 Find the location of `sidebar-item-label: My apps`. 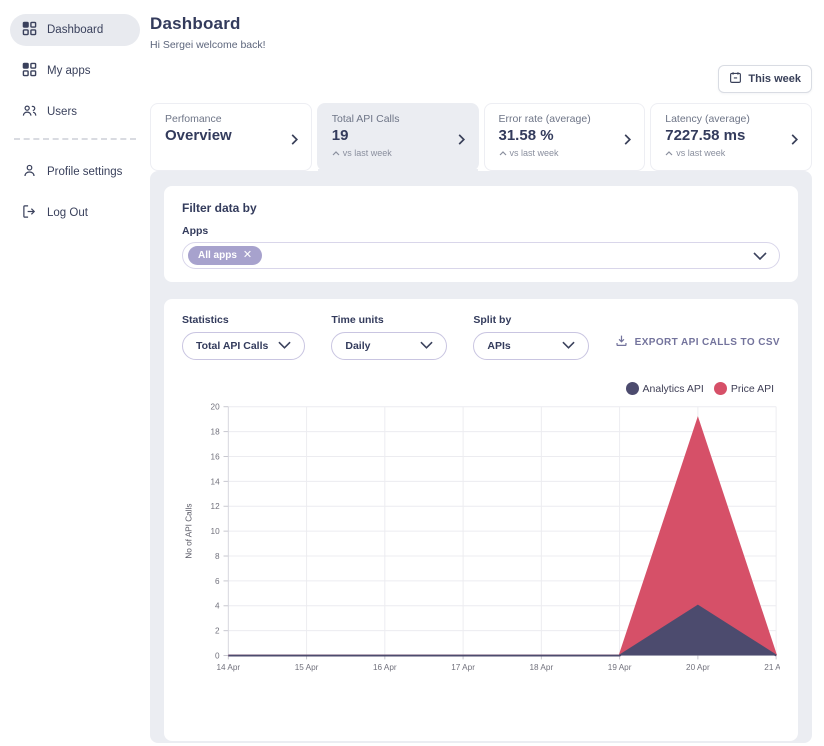

sidebar-item-label: My apps is located at coordinates (69, 71).